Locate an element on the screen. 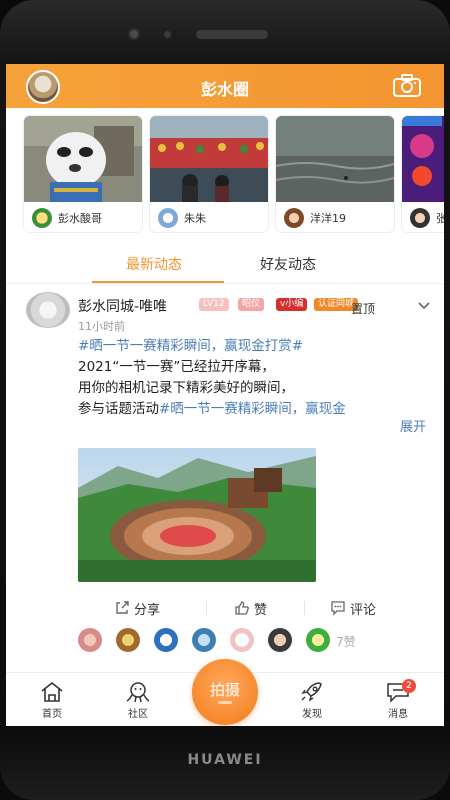 Image resolution: width=450 pixels, height=800 pixels. stories-strip: 彭水酸哥 朱朱 洋洋19 张 is located at coordinates (225, 175).